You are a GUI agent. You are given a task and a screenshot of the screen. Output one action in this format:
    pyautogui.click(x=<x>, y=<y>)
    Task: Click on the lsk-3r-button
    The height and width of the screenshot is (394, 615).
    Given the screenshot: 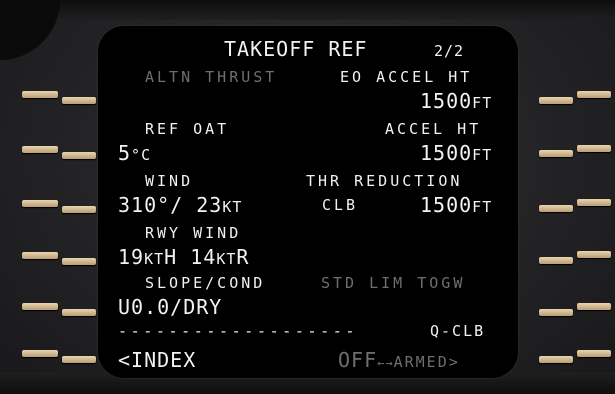 What is the action you would take?
    pyautogui.click(x=556, y=208)
    